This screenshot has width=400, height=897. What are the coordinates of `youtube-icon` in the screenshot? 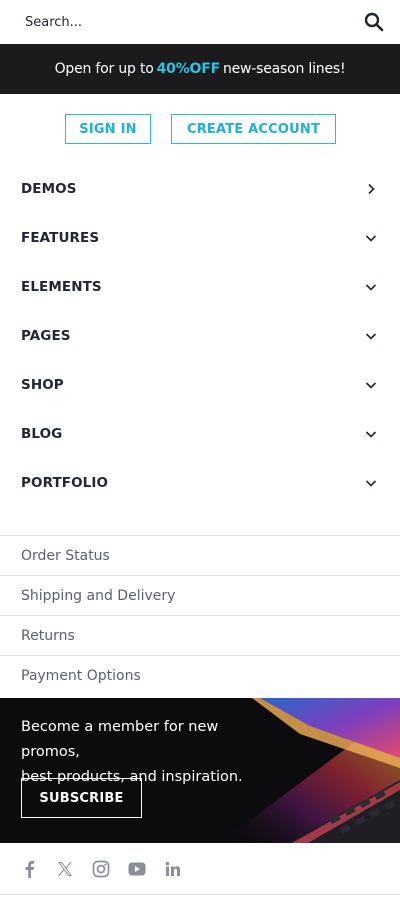 It's located at (137, 869).